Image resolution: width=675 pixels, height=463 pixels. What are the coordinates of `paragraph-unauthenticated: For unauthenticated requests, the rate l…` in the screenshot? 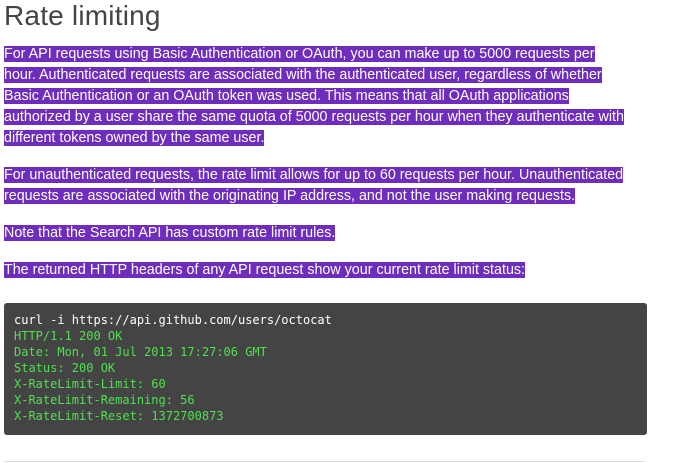 It's located at (316, 186).